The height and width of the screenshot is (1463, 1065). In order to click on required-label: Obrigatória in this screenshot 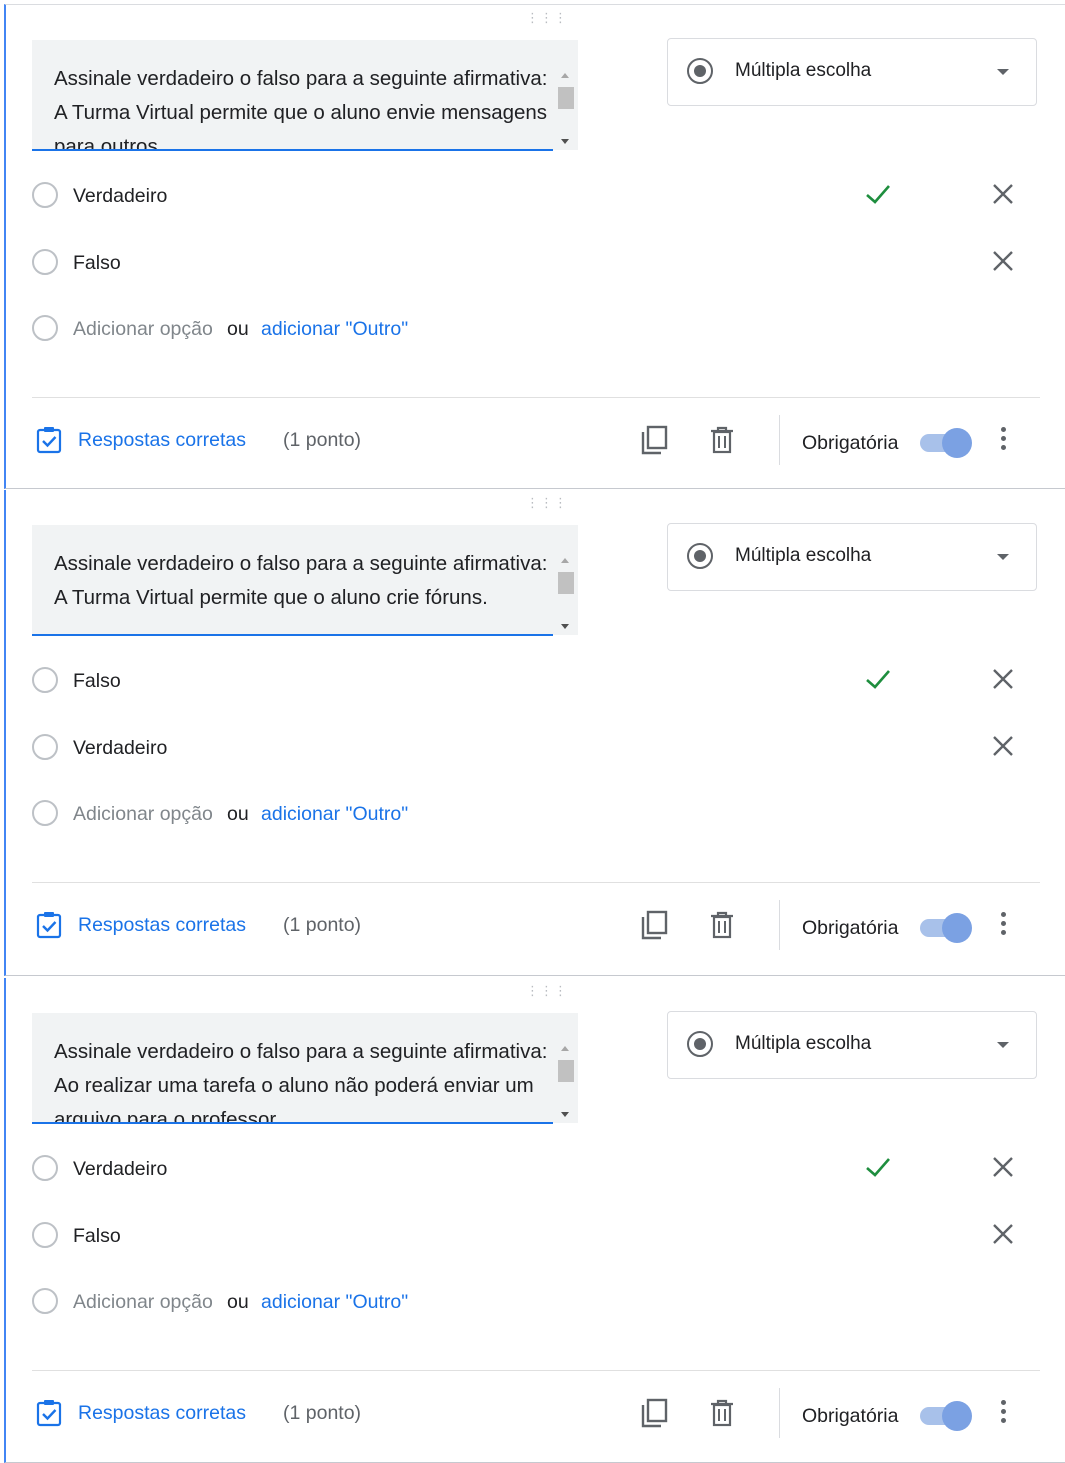, I will do `click(850, 928)`.